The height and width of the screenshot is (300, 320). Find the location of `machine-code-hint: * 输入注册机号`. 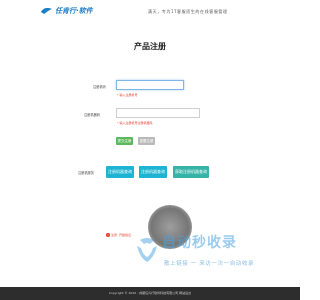

machine-code-hint: * 输入注册机号 is located at coordinates (127, 95).